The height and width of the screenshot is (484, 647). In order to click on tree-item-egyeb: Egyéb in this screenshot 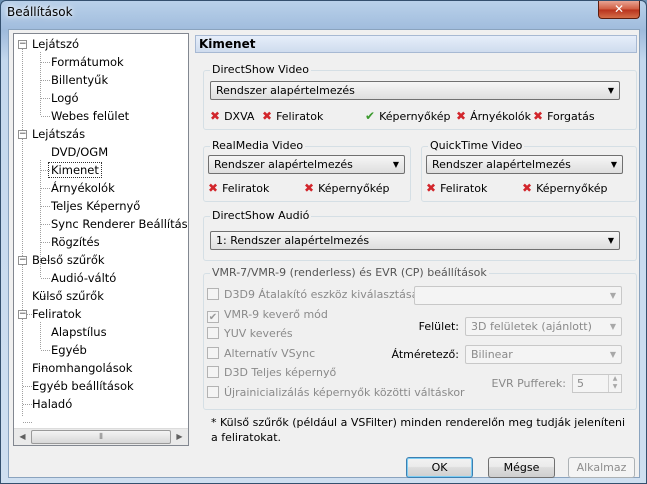, I will do `click(69, 350)`.